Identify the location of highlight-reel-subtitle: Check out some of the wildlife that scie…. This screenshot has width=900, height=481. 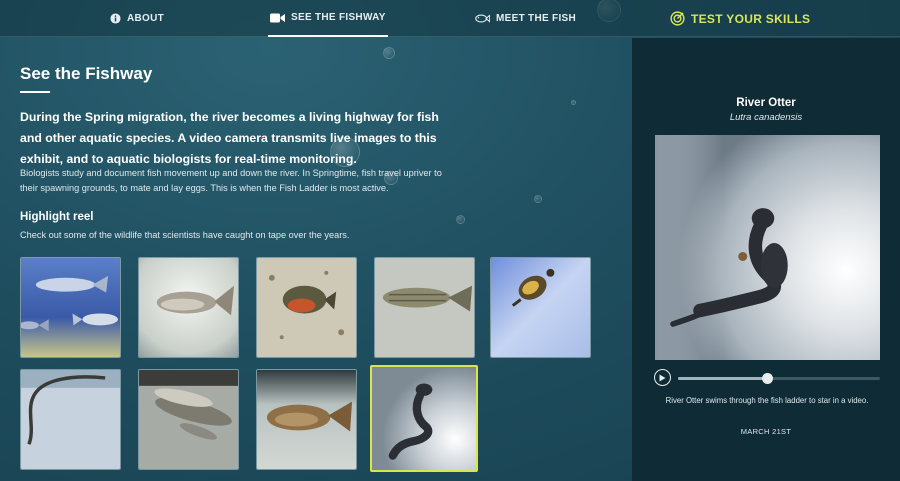
(185, 235).